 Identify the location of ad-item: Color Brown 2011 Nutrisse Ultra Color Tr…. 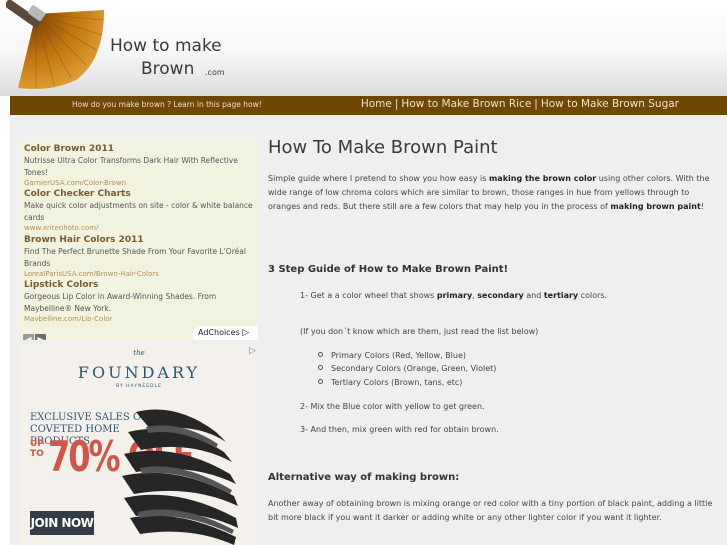
(140, 164).